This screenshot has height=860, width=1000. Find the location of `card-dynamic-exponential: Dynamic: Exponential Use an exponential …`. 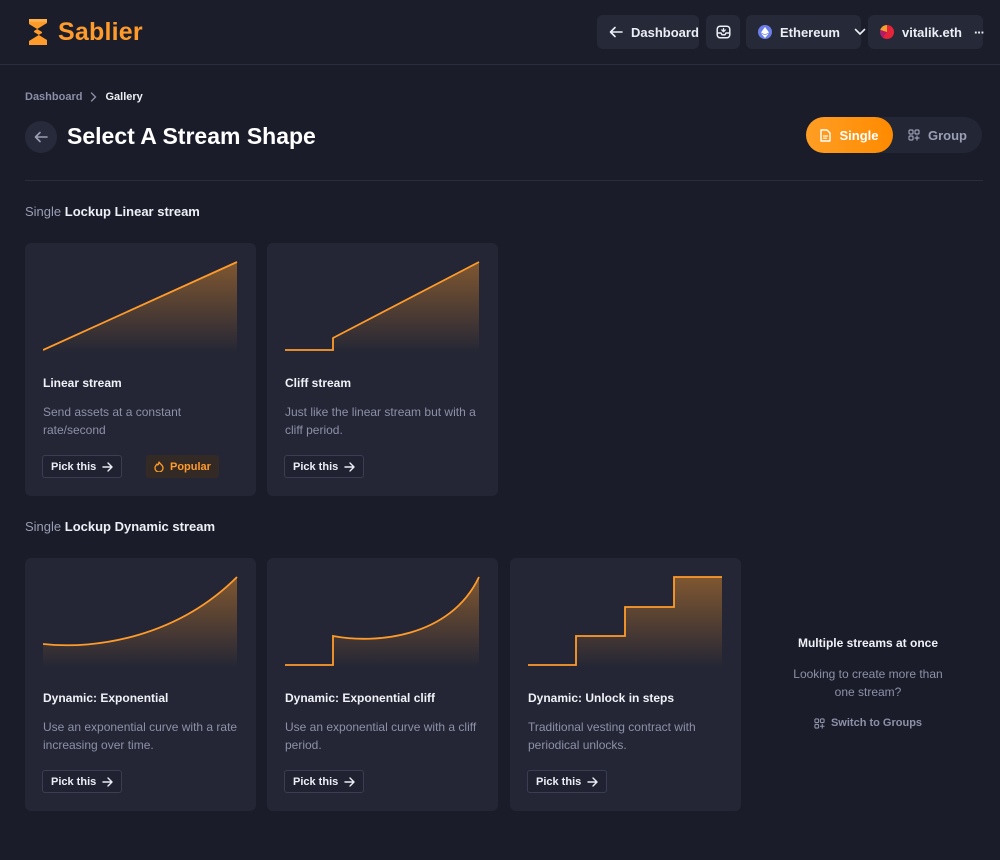

card-dynamic-exponential: Dynamic: Exponential Use an exponential … is located at coordinates (140, 684).